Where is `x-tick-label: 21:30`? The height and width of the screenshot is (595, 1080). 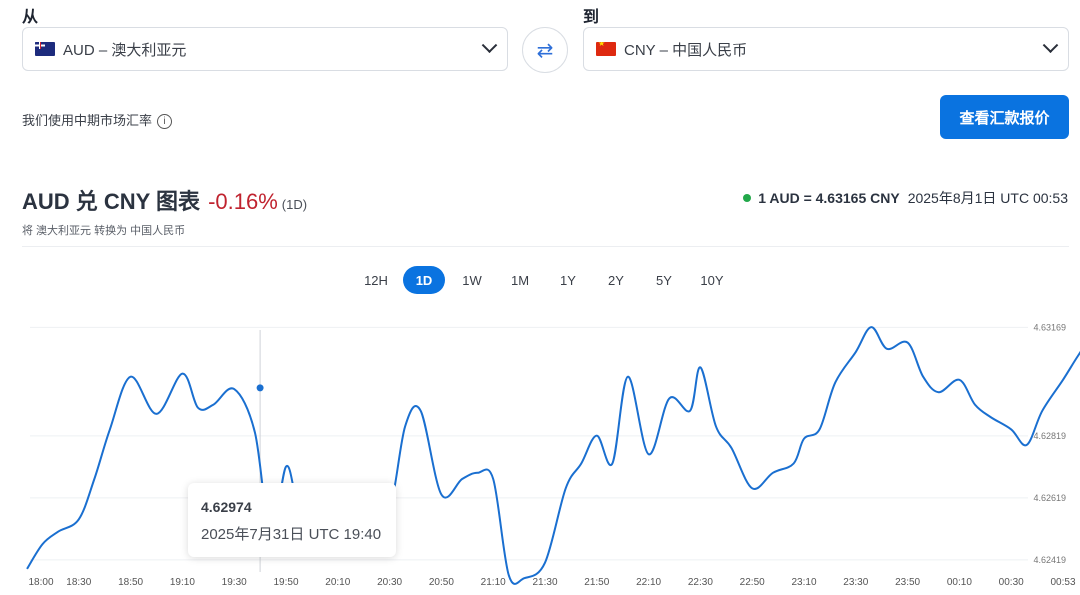 x-tick-label: 21:30 is located at coordinates (544, 582).